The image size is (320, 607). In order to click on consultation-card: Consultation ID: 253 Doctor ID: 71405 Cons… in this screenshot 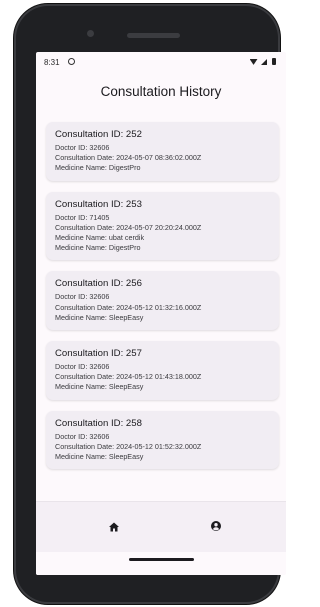, I will do `click(162, 226)`.